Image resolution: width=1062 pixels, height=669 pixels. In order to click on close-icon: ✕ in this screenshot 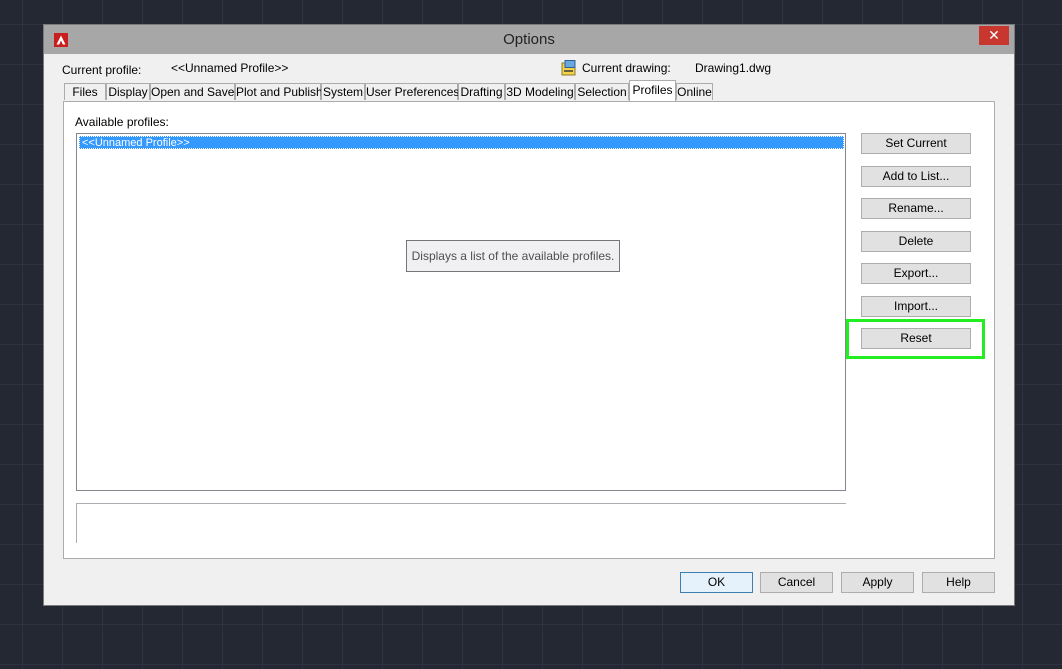, I will do `click(994, 35)`.